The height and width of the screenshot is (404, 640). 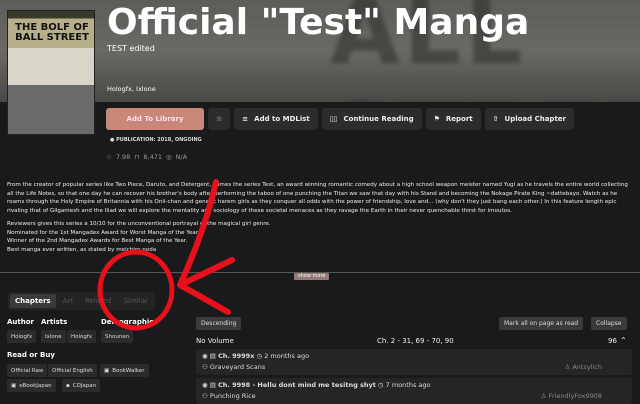 What do you see at coordinates (206, 247) in the screenshot?
I see `annotation-arrow` at bounding box center [206, 247].